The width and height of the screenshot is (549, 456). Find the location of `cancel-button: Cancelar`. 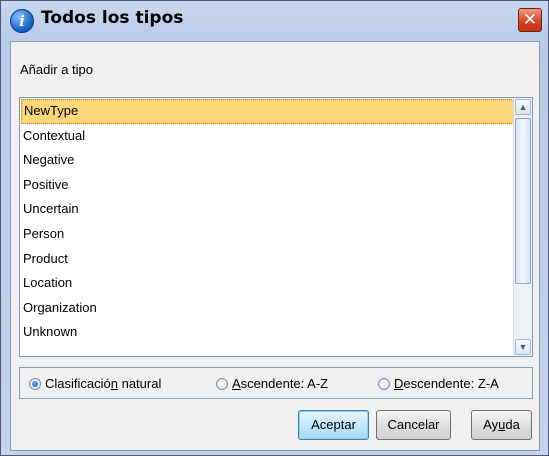

cancel-button: Cancelar is located at coordinates (413, 425).